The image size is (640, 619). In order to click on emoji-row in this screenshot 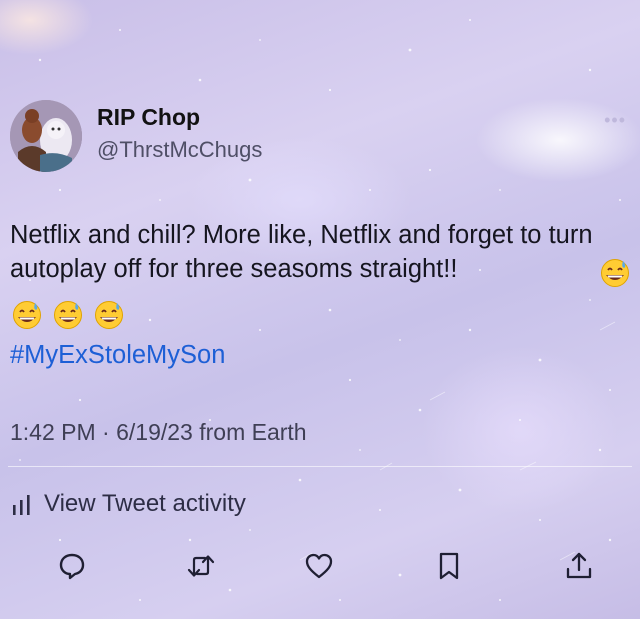, I will do `click(68, 315)`.